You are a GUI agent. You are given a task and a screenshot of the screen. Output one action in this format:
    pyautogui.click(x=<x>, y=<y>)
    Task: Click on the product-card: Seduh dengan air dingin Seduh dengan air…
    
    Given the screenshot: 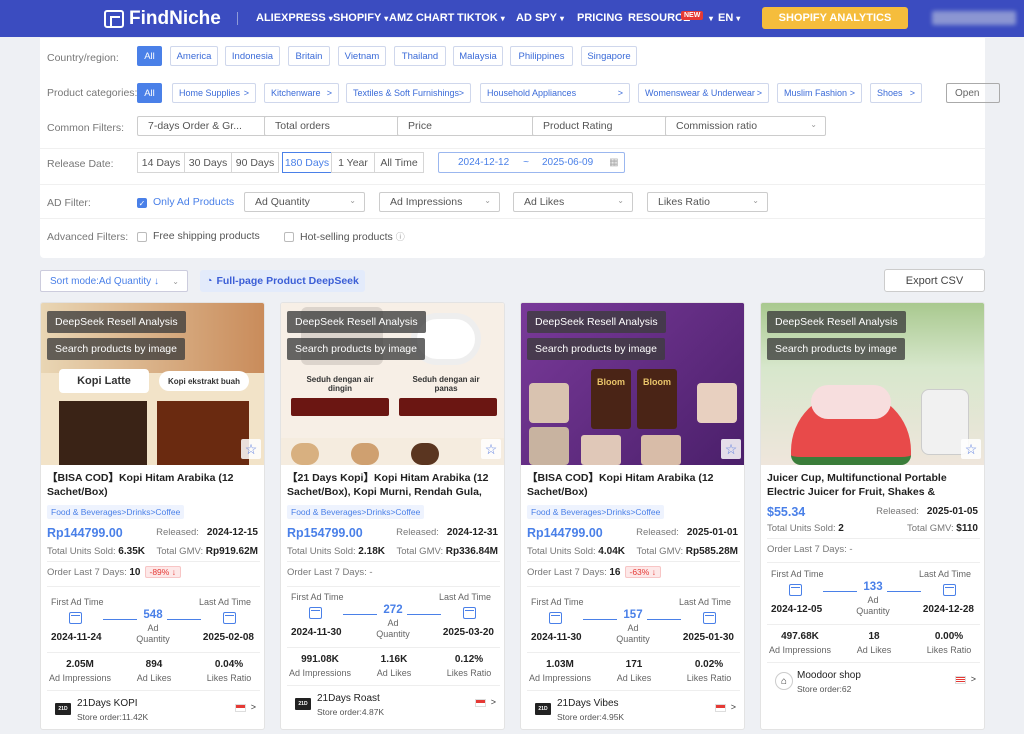 What is the action you would take?
    pyautogui.click(x=392, y=516)
    